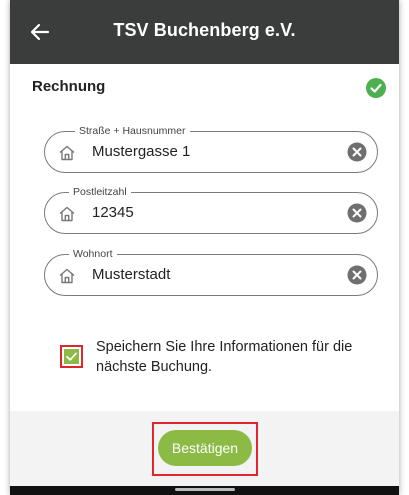  Describe the element at coordinates (141, 152) in the screenshot. I see `street-input: Mustergasse 1` at that location.